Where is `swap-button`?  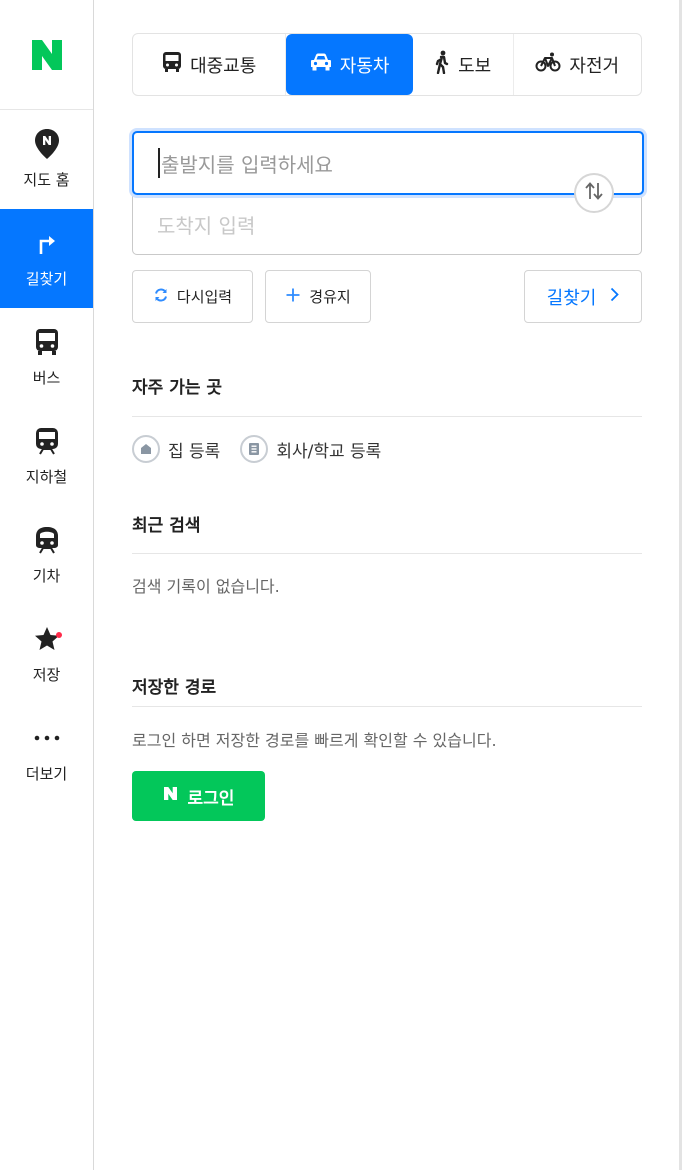
swap-button is located at coordinates (594, 193).